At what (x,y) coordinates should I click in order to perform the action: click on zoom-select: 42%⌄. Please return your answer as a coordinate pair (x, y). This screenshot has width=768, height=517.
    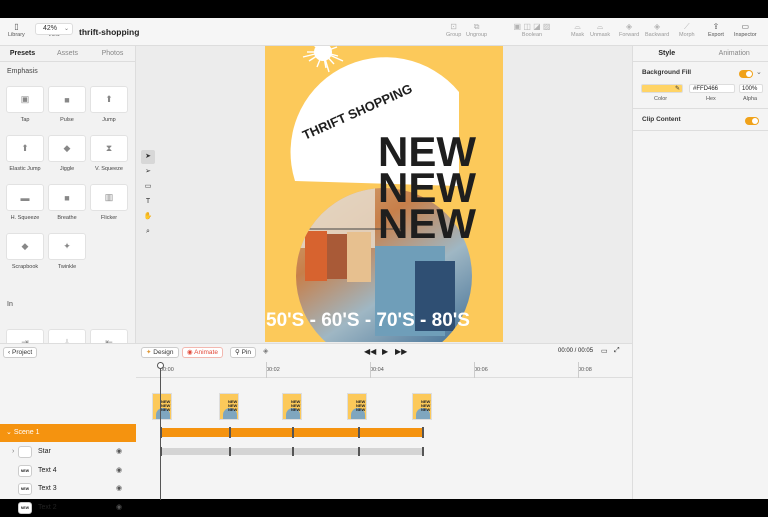
    Looking at the image, I should click on (54, 29).